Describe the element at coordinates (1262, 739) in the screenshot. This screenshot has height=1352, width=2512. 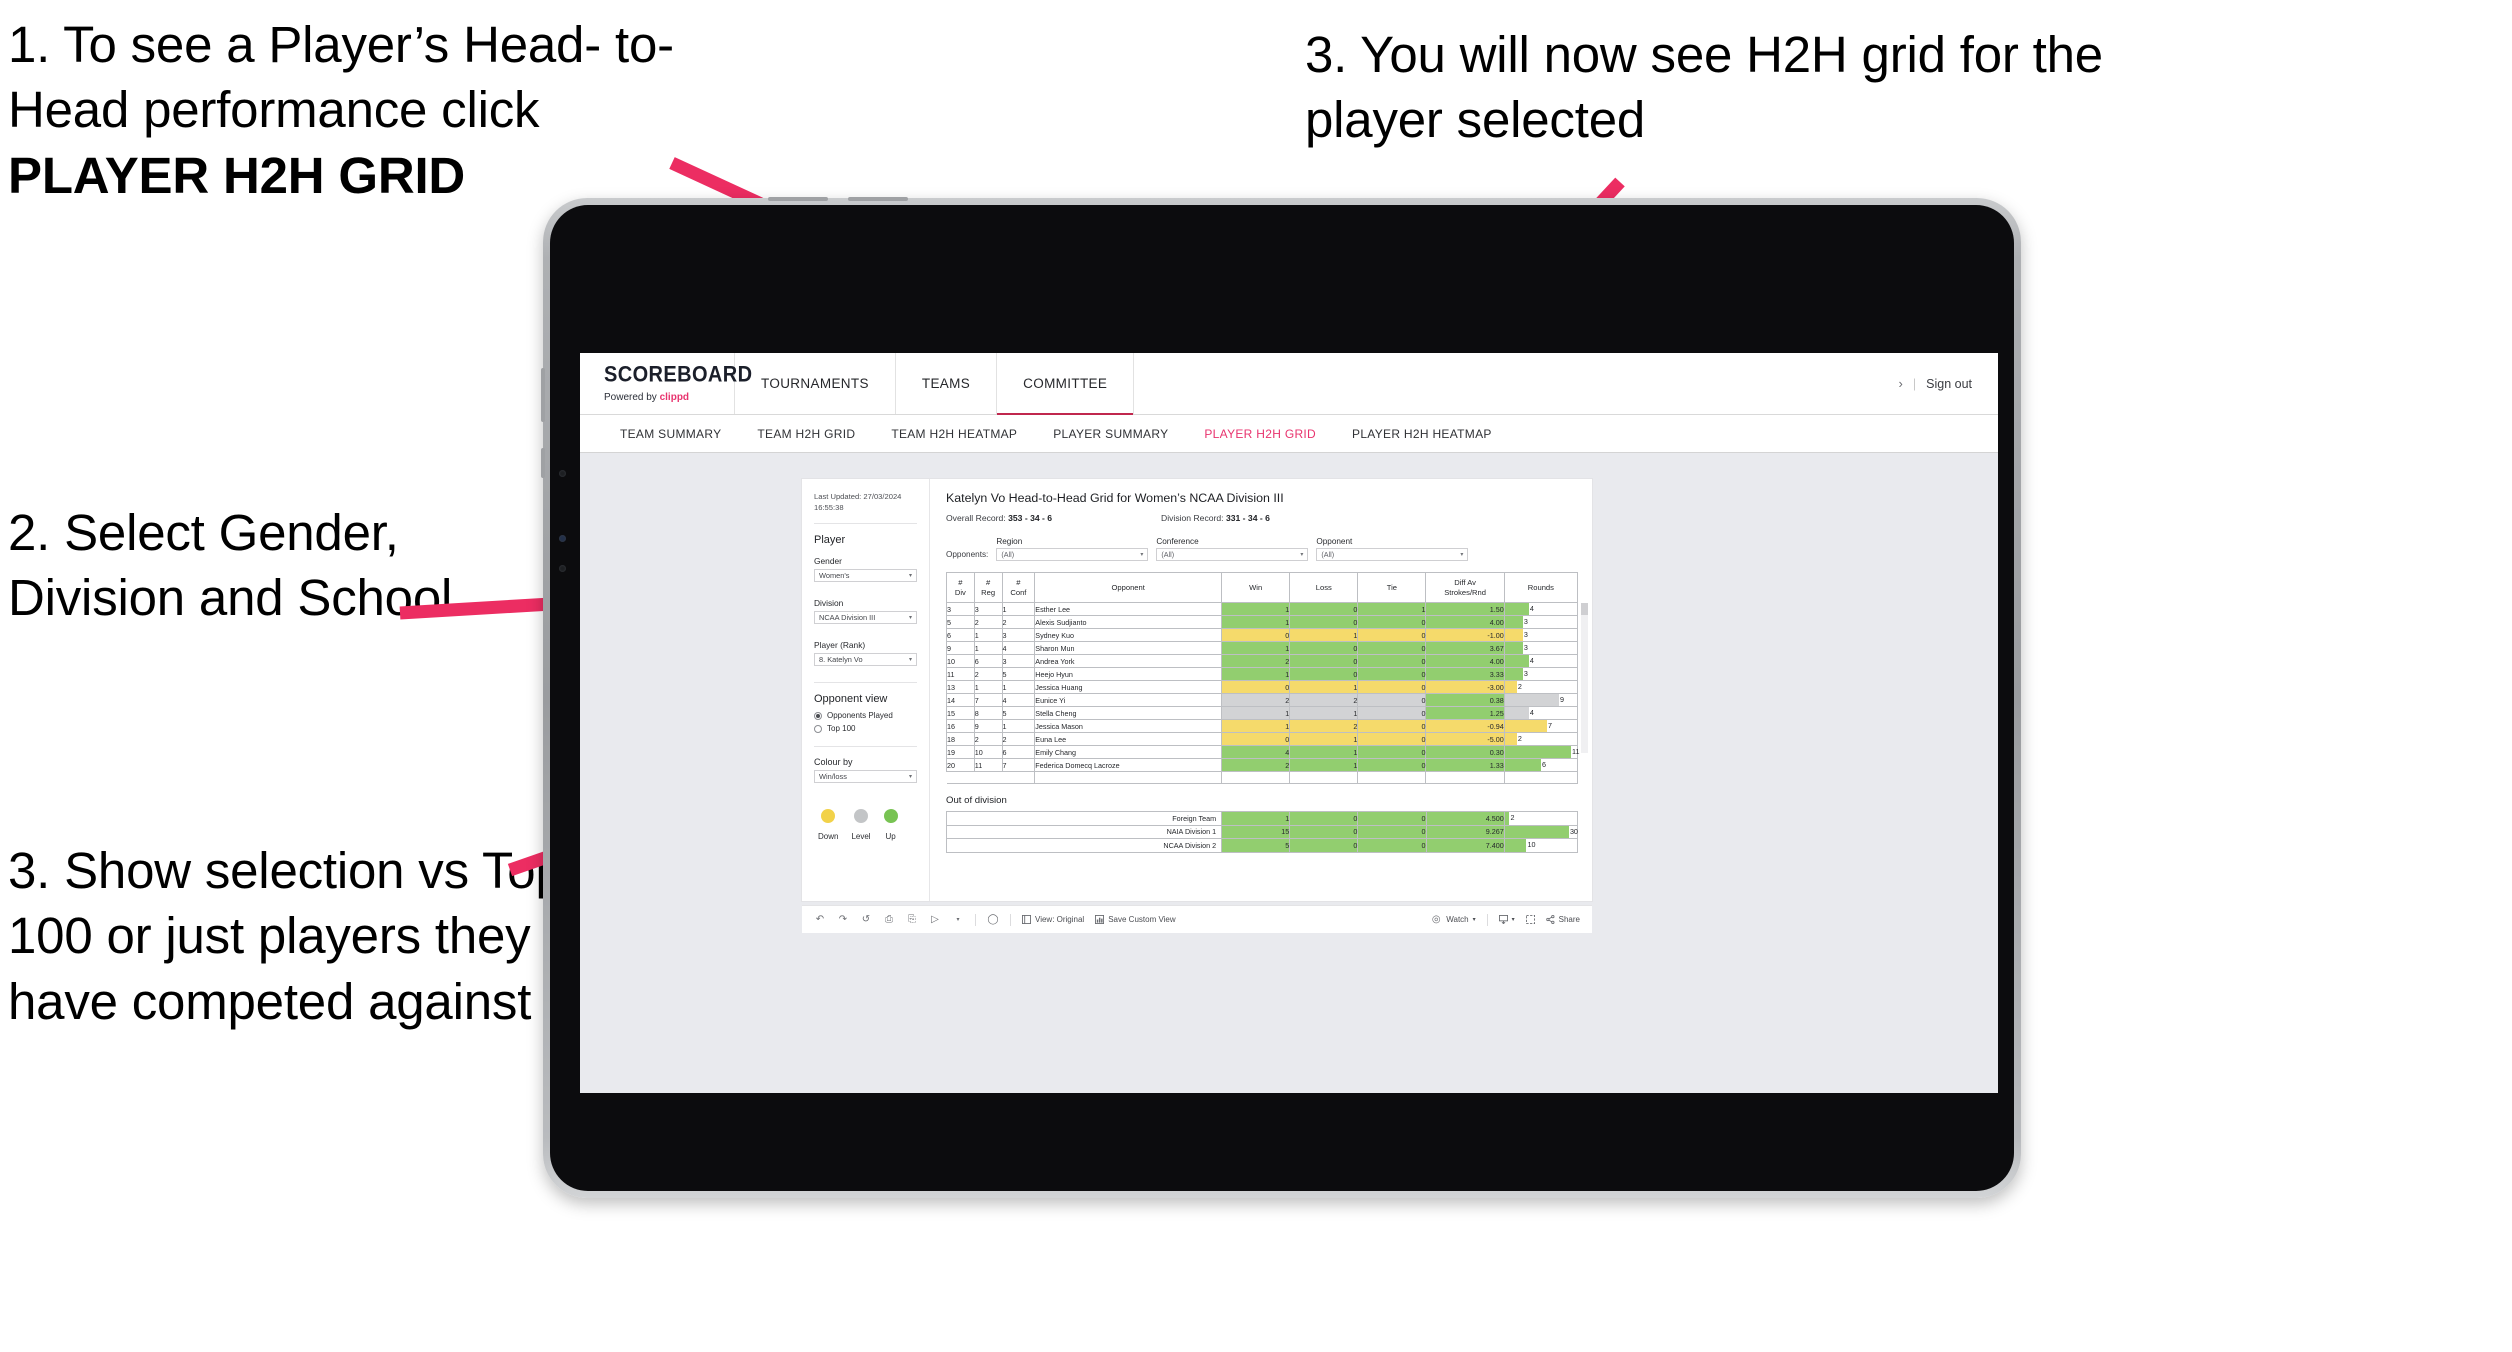
I see `table-row: 18 2 2 Euna Lee 0 1 0 -5.00 2` at that location.